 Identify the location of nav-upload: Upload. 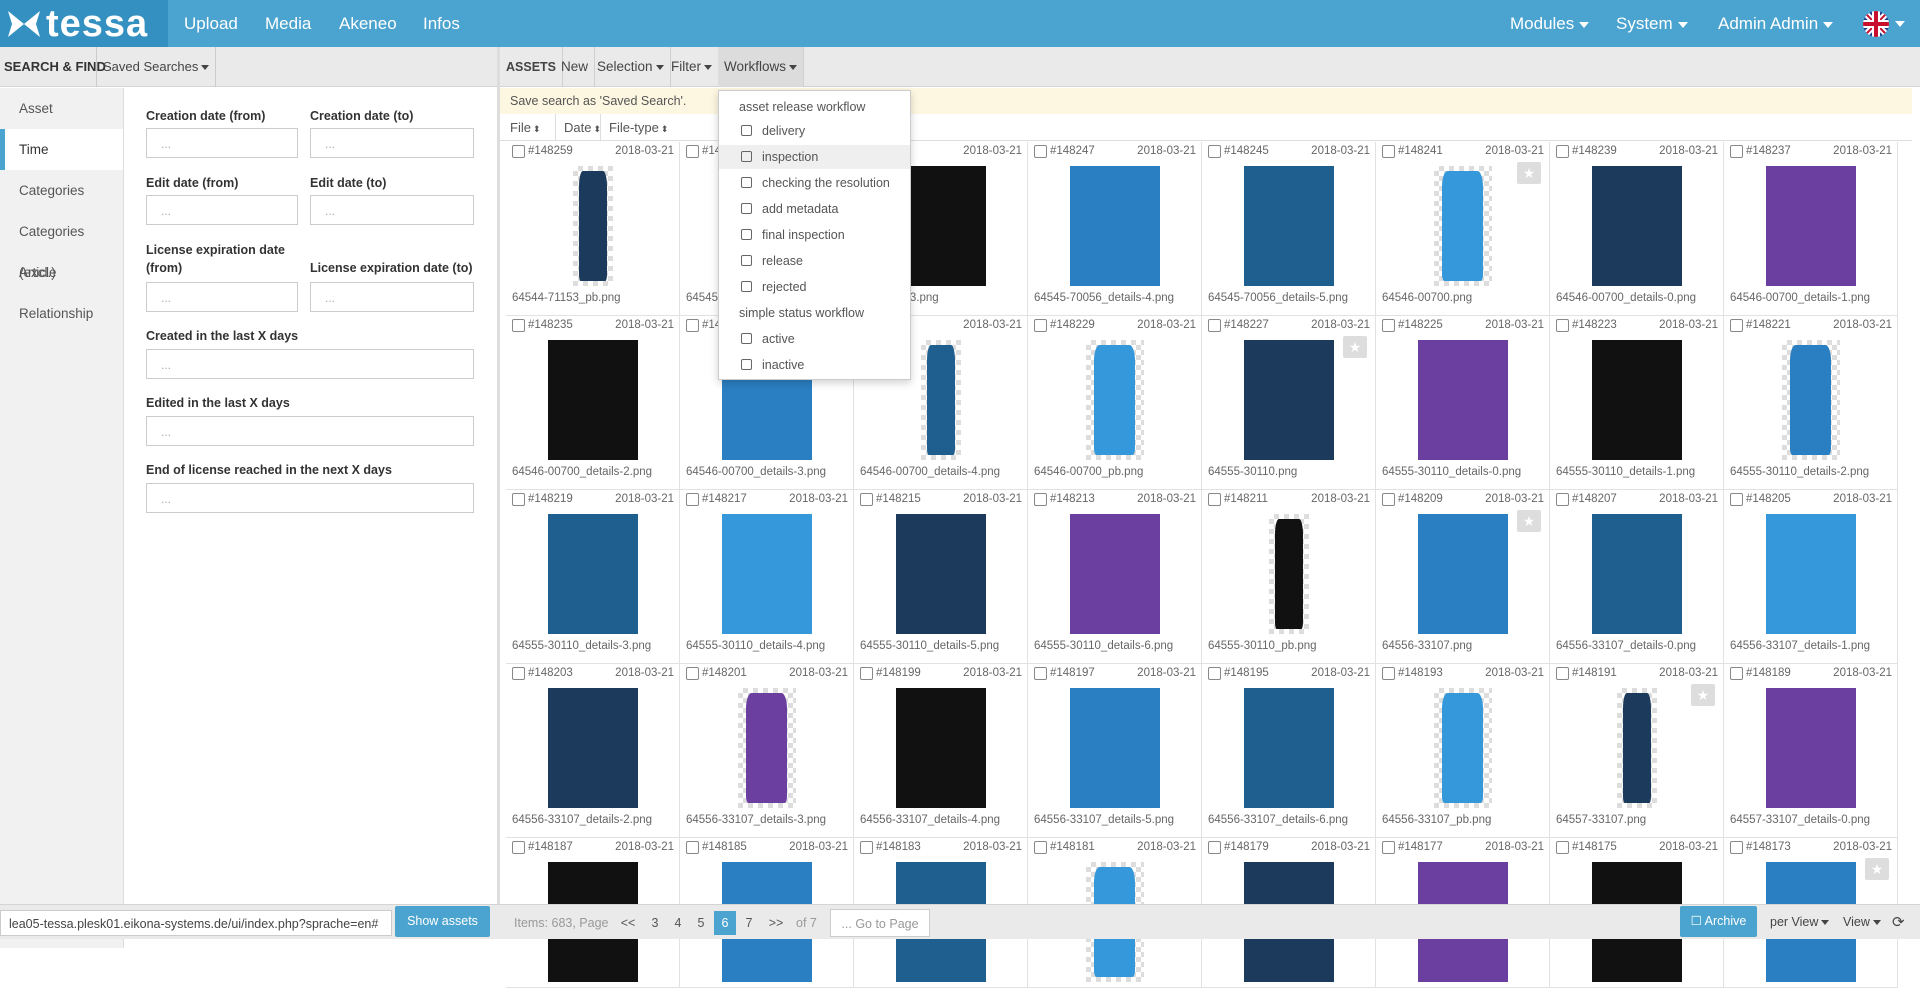
(211, 23).